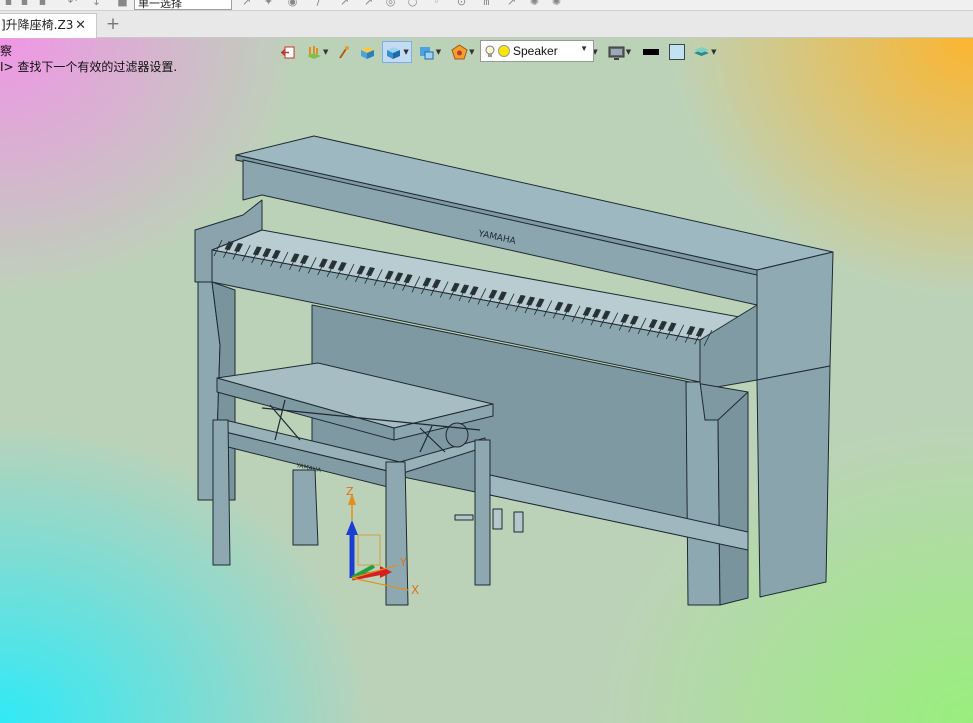 This screenshot has height=723, width=973. Describe the element at coordinates (793, 481) in the screenshot. I see `piano-right-side` at that location.